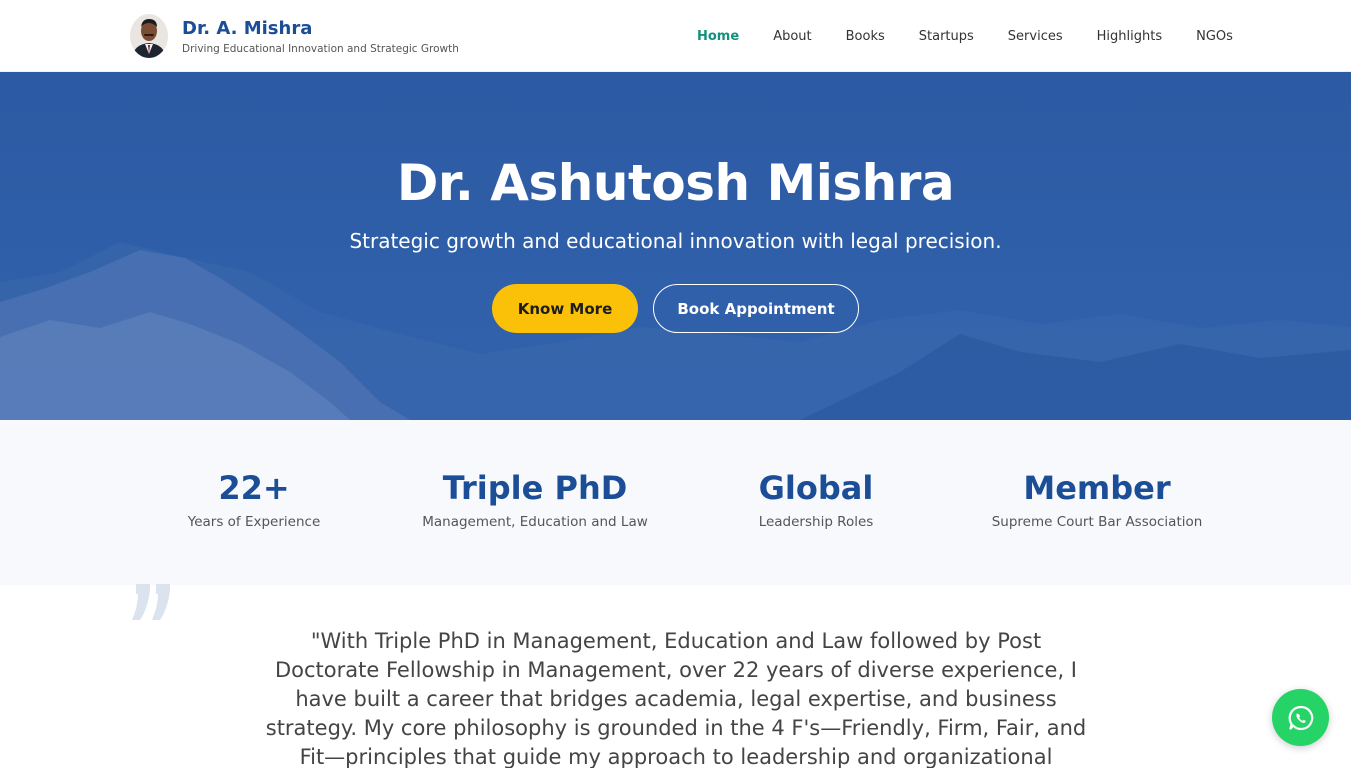 The height and width of the screenshot is (768, 1351). Describe the element at coordinates (149, 36) in the screenshot. I see `avatar` at that location.